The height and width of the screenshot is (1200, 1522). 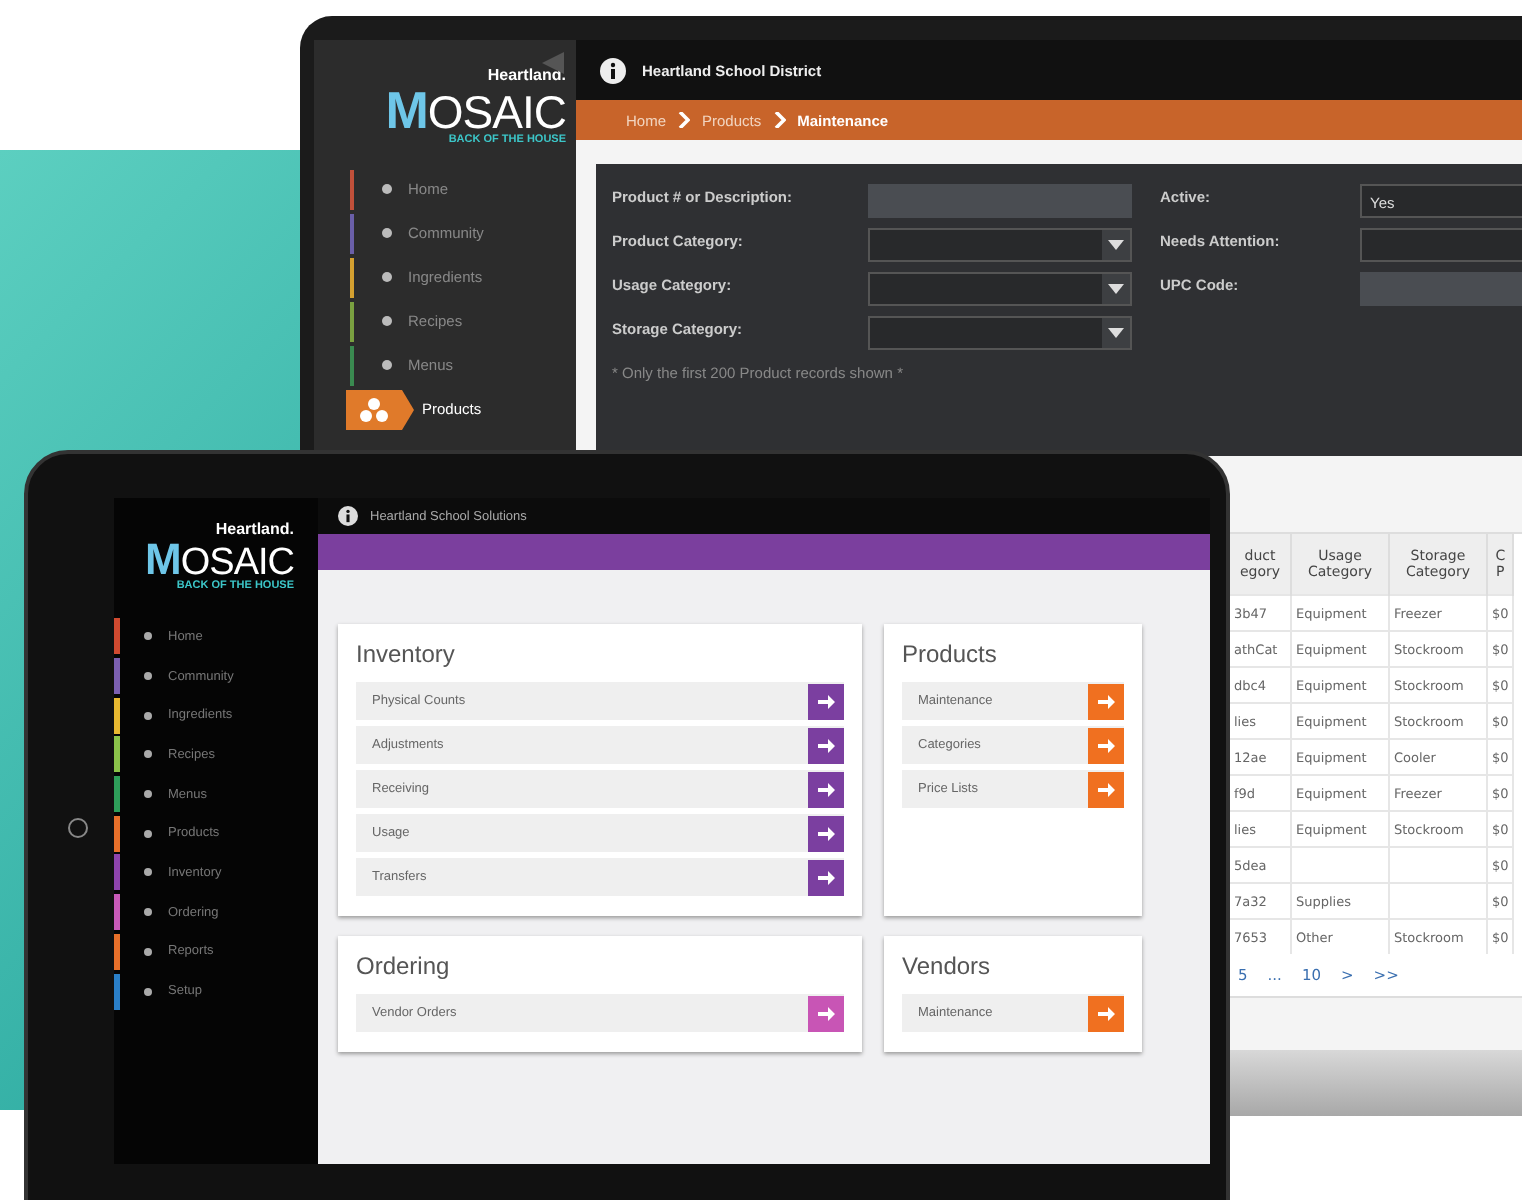 What do you see at coordinates (404, 966) in the screenshot?
I see `card-title: Ordering` at bounding box center [404, 966].